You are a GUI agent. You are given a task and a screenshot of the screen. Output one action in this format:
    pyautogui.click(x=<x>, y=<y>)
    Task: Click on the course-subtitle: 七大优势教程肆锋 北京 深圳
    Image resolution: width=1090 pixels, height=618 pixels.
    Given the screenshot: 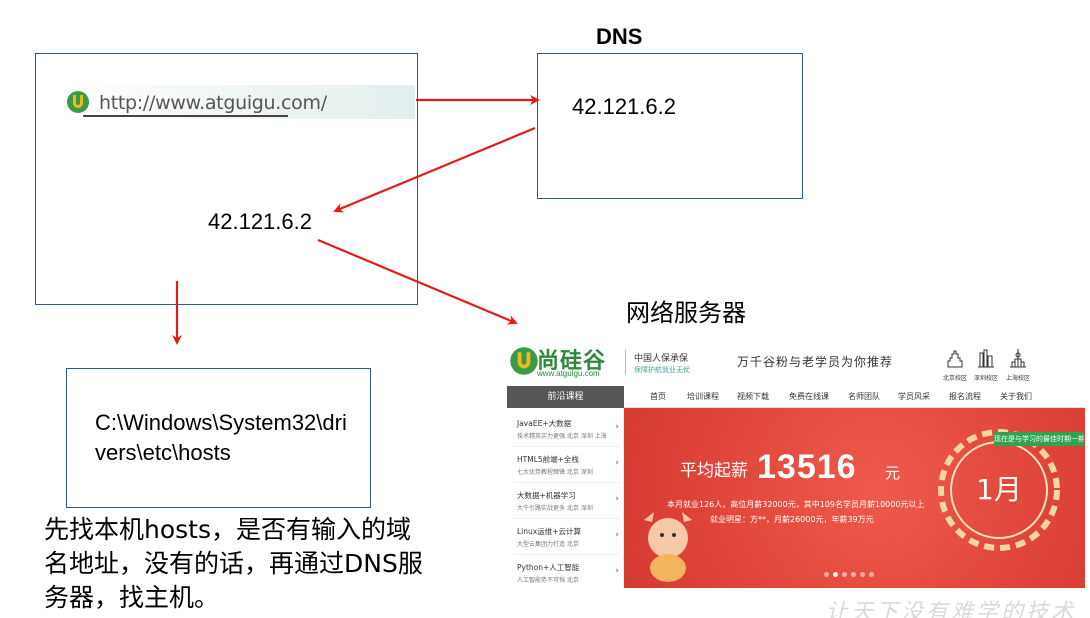 What is the action you would take?
    pyautogui.click(x=555, y=472)
    